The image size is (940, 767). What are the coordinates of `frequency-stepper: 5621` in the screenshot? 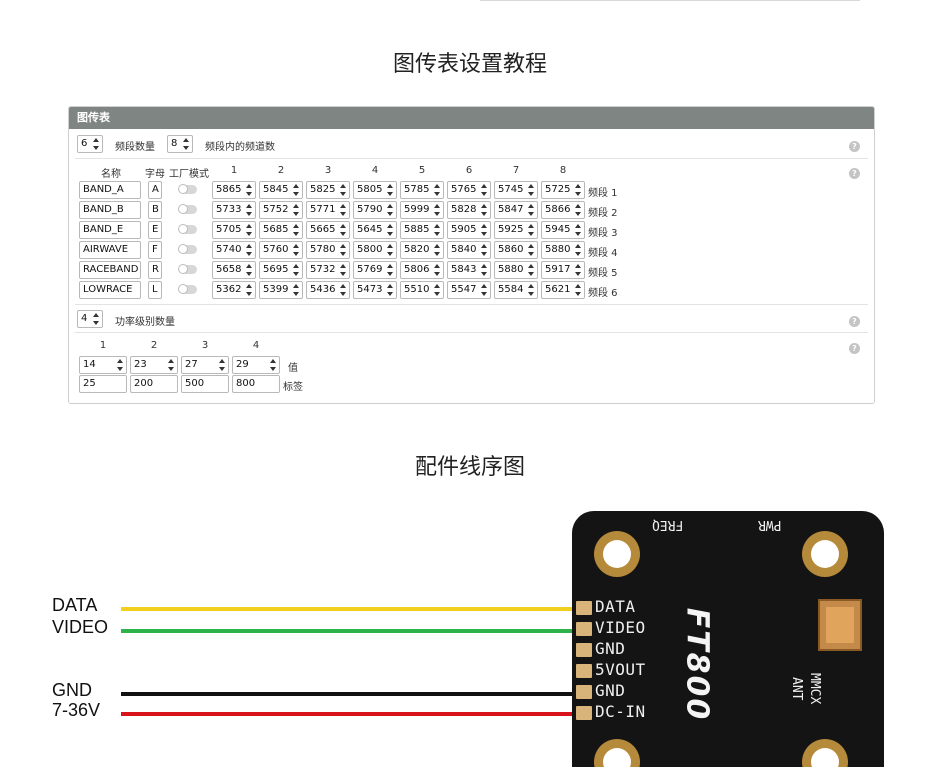 It's located at (563, 290).